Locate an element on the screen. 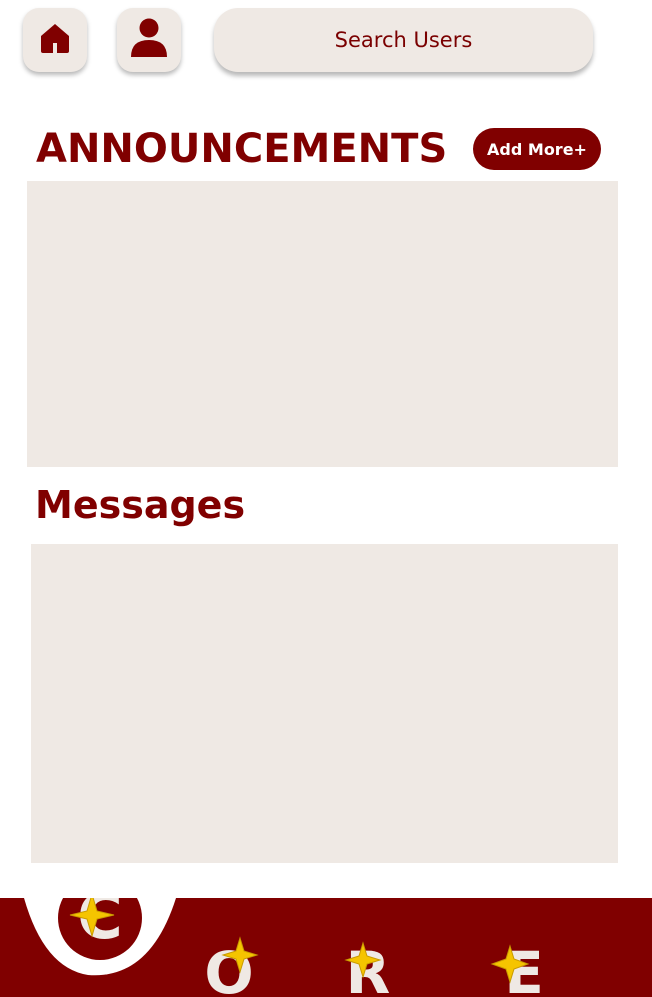 The width and height of the screenshot is (652, 997). letter-r: R is located at coordinates (368, 968).